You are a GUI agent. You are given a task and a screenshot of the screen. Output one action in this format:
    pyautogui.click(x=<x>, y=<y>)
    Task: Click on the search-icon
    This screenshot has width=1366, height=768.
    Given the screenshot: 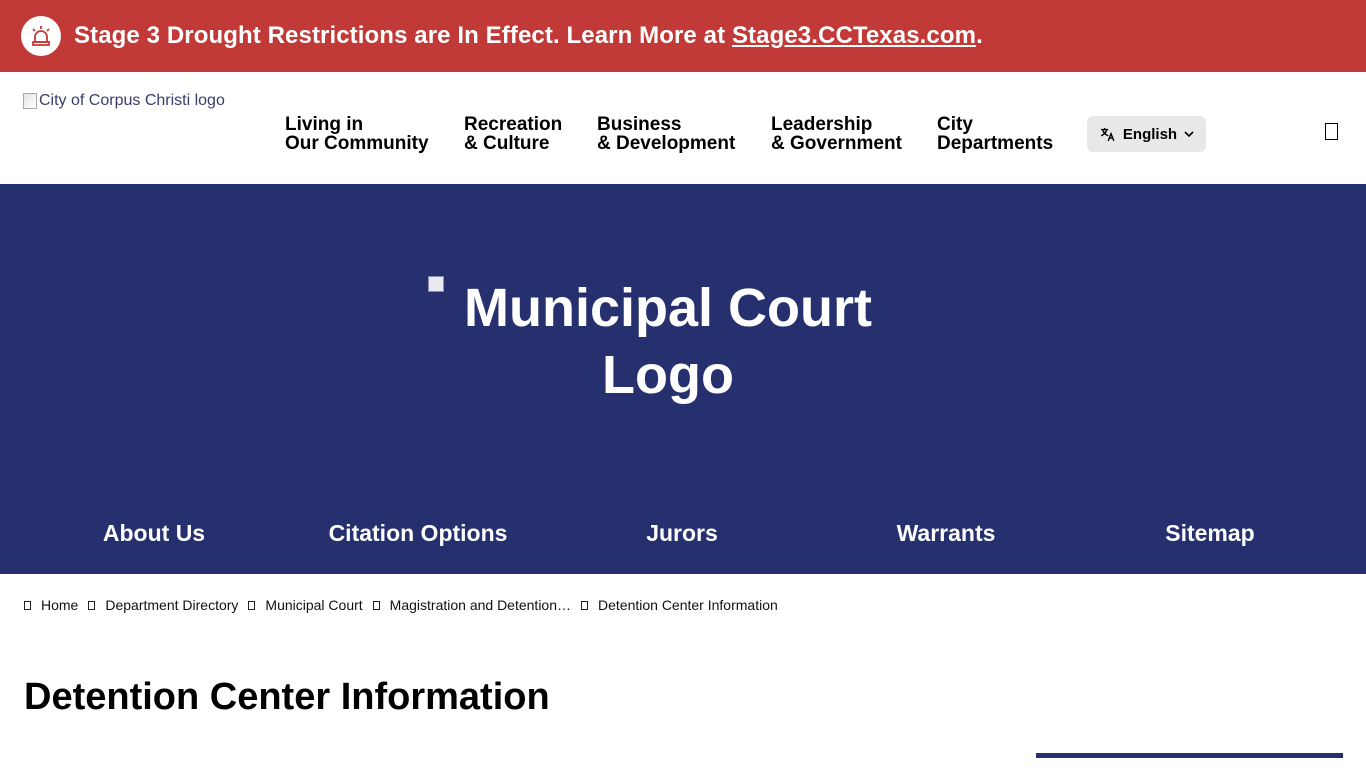 What is the action you would take?
    pyautogui.click(x=1331, y=131)
    